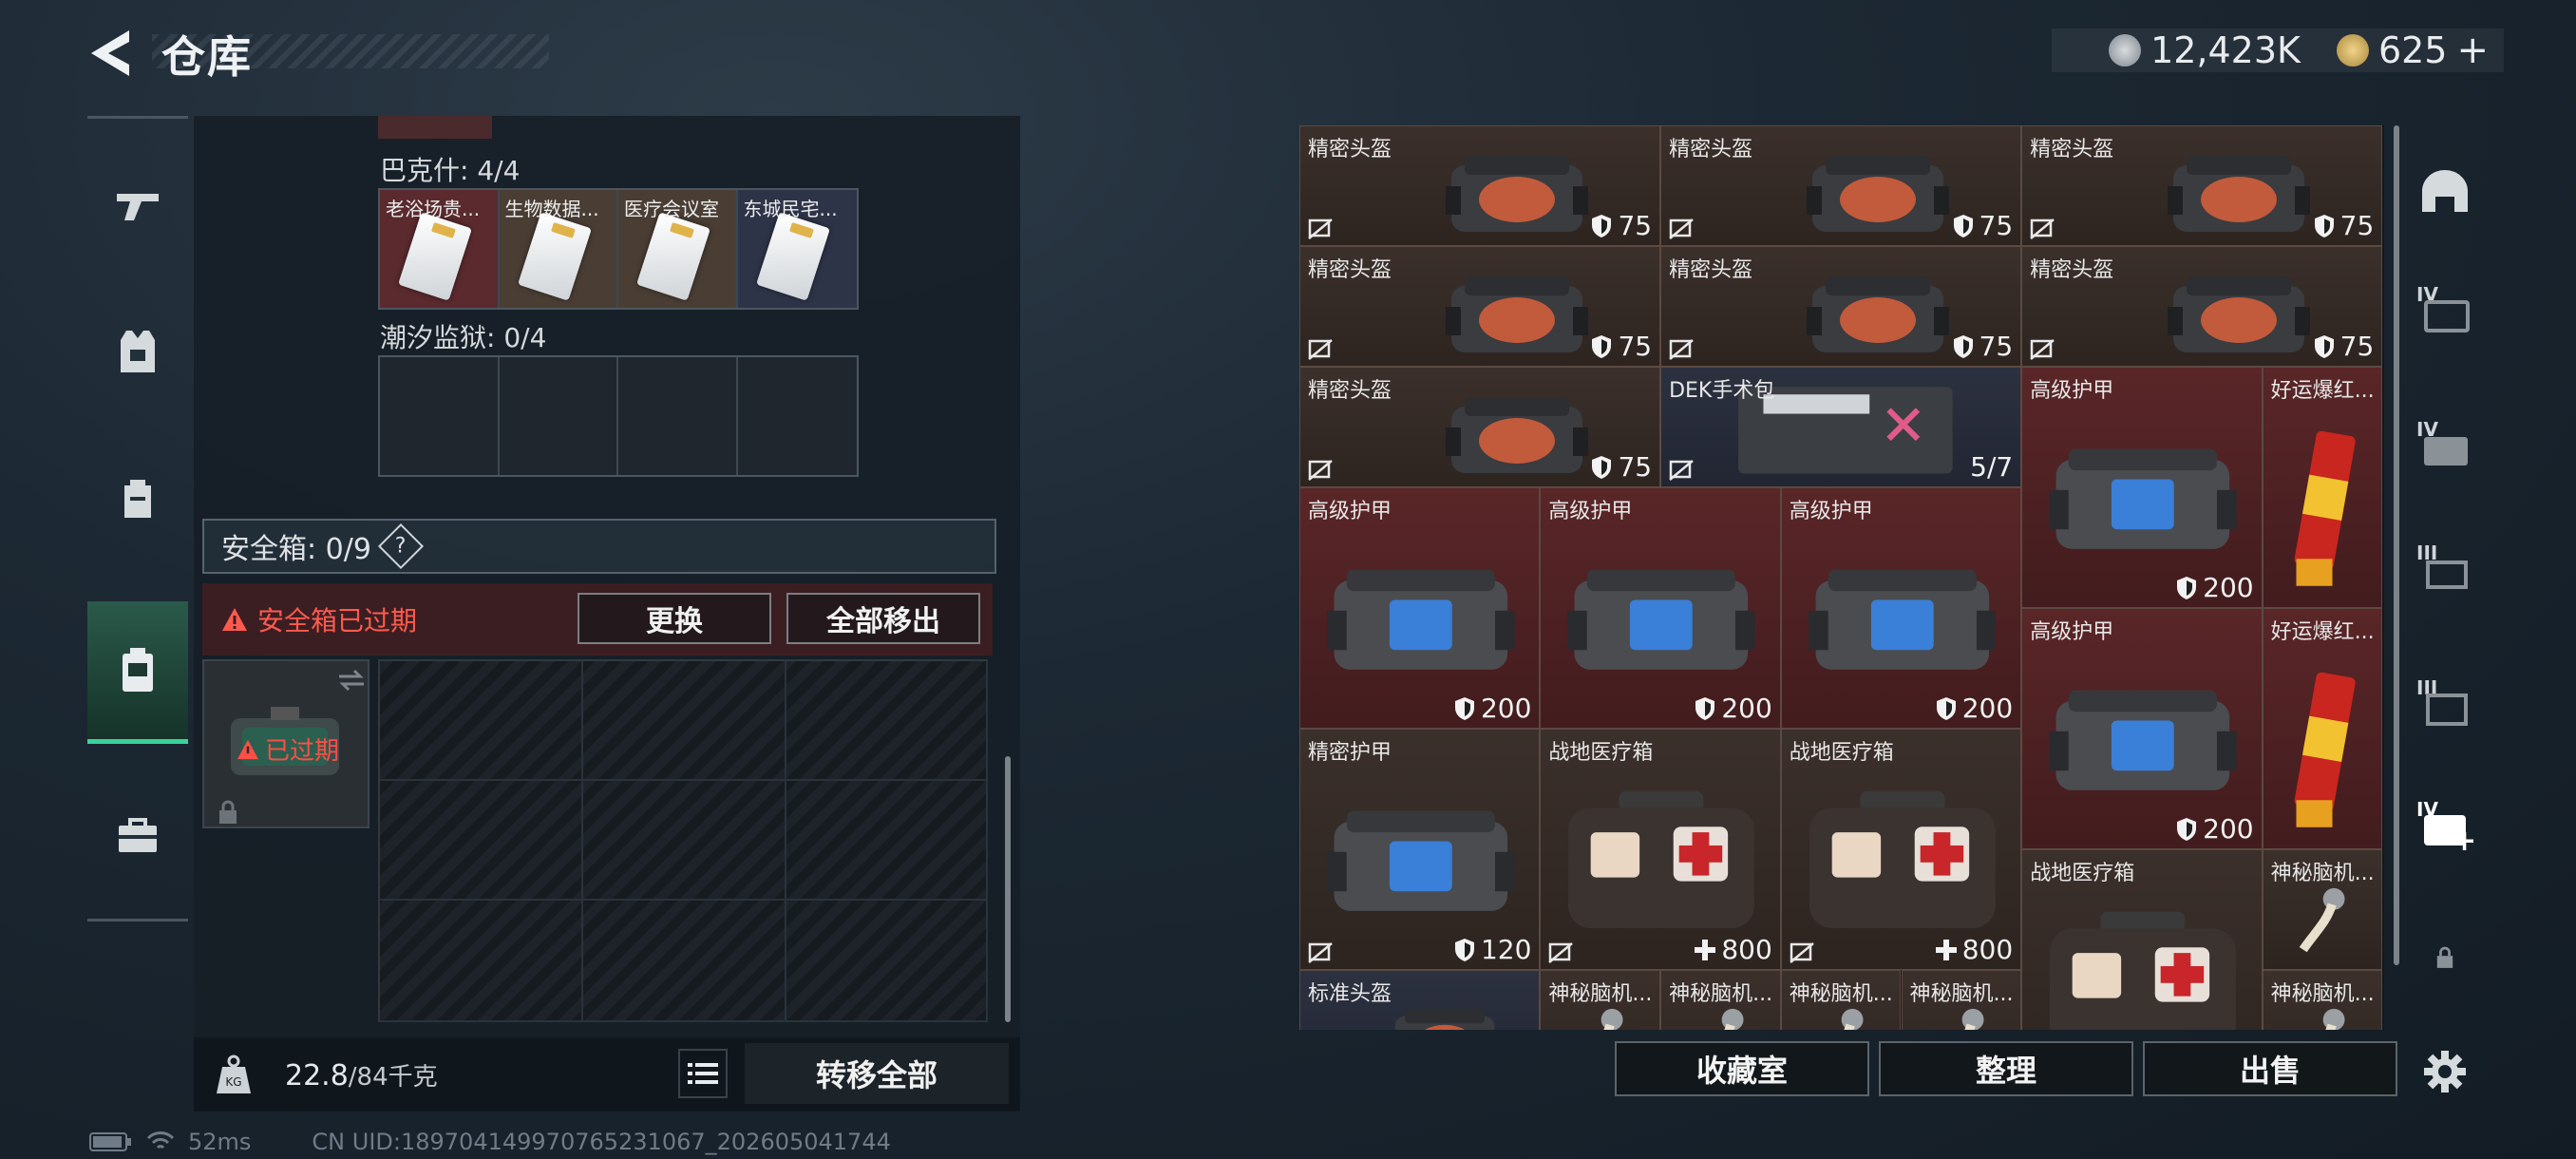  Describe the element at coordinates (1742, 1068) in the screenshot. I see `collection-room-button: 收藏室` at that location.